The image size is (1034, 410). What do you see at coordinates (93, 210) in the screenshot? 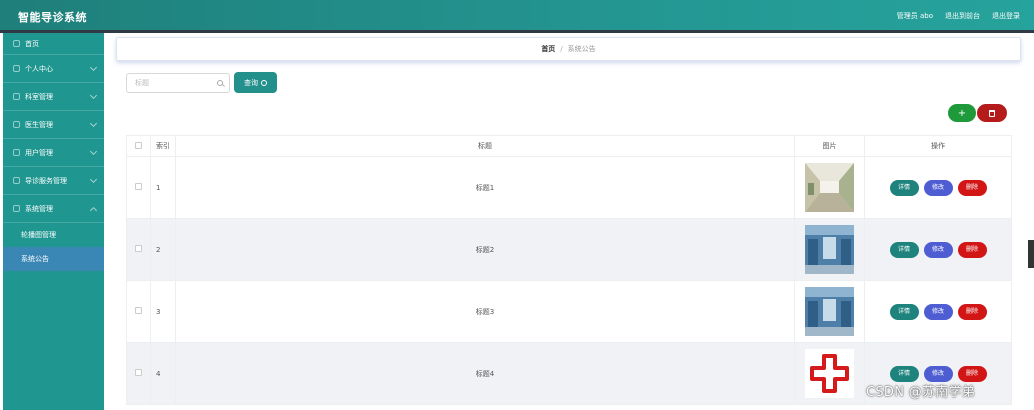
I see `chevron-up-icon` at bounding box center [93, 210].